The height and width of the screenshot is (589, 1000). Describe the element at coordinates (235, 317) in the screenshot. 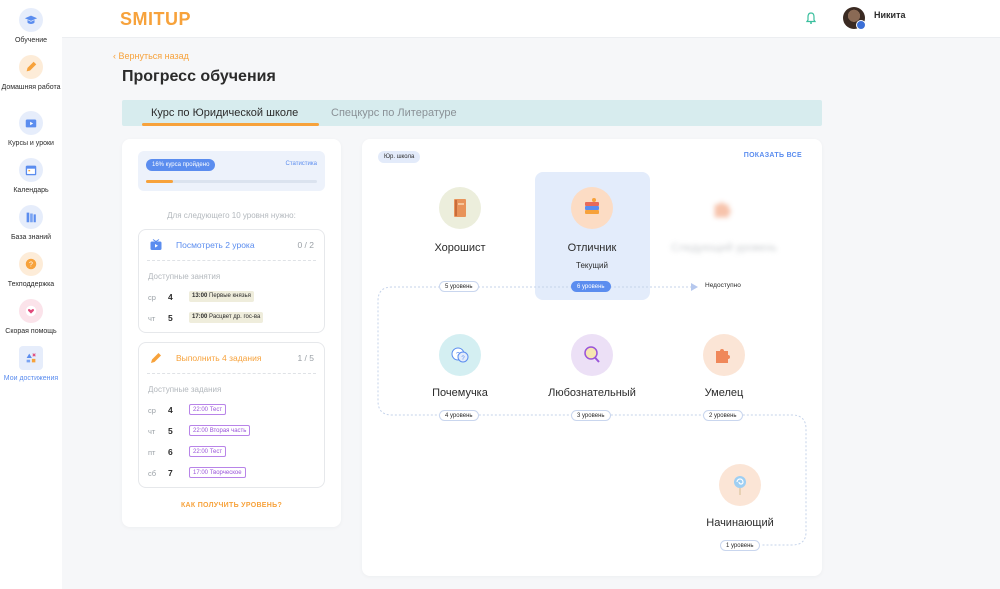

I see `lesson-title: Расцвет др. гос-ва` at that location.